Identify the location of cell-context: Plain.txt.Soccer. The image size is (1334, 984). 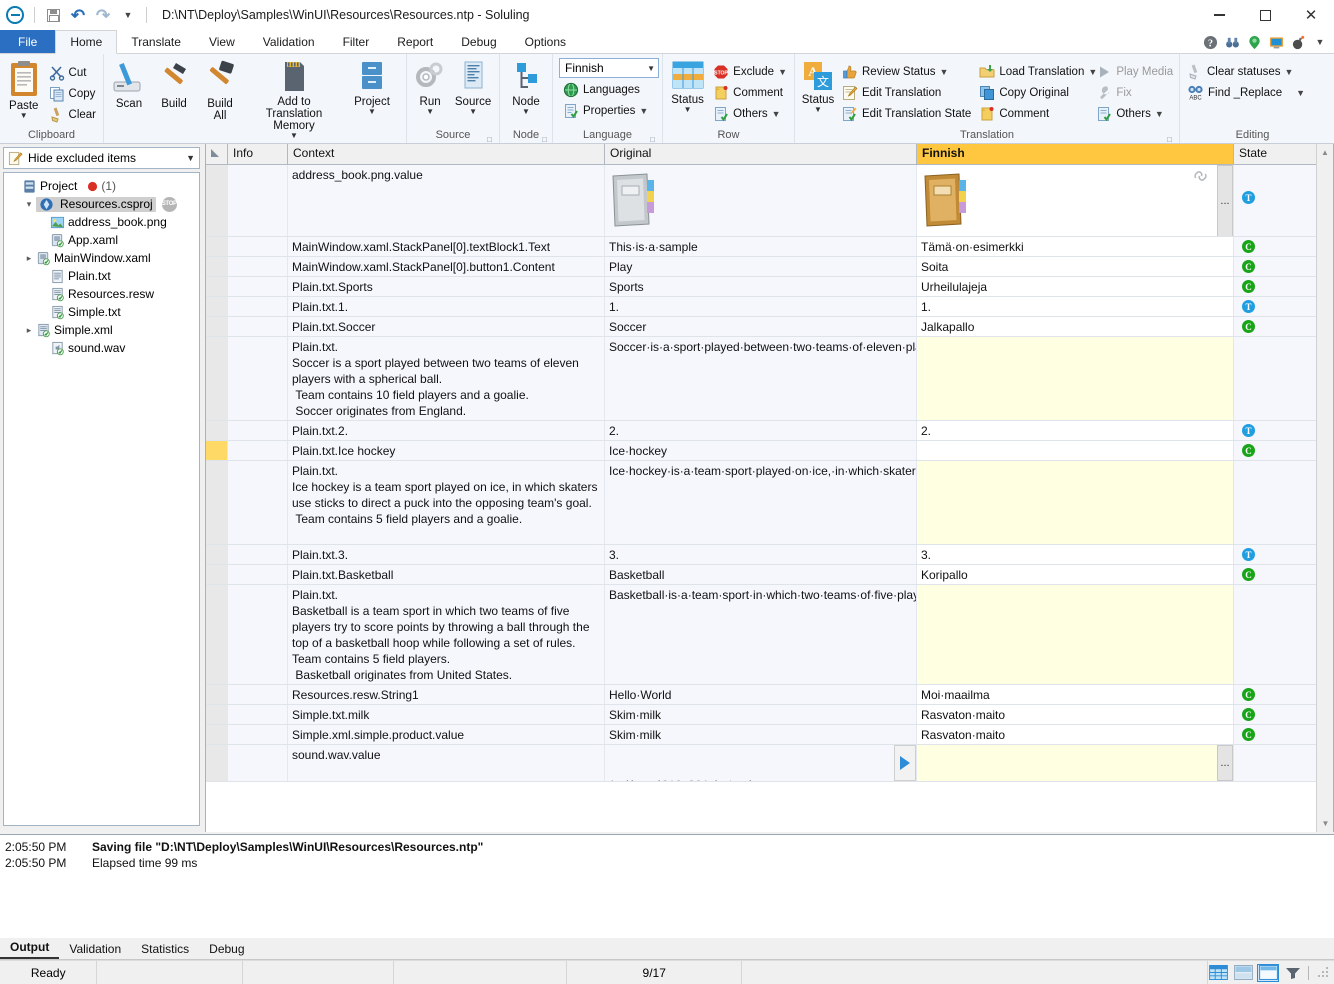
(446, 326).